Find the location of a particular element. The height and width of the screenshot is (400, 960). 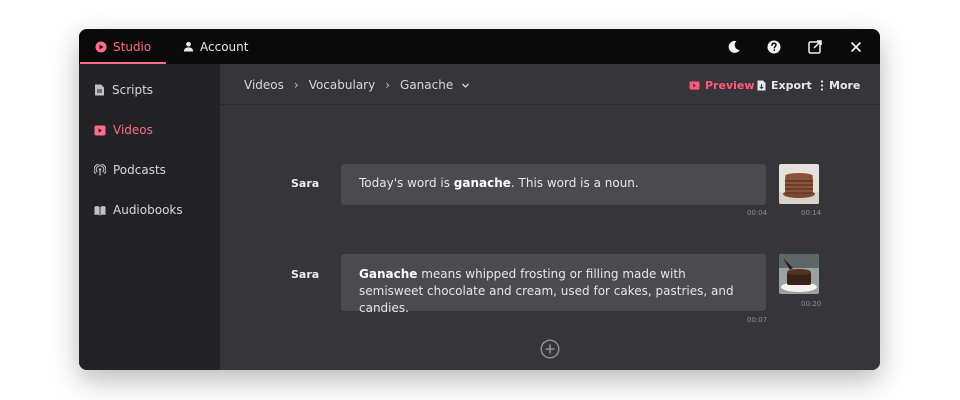

open-external-button is located at coordinates (815, 47).